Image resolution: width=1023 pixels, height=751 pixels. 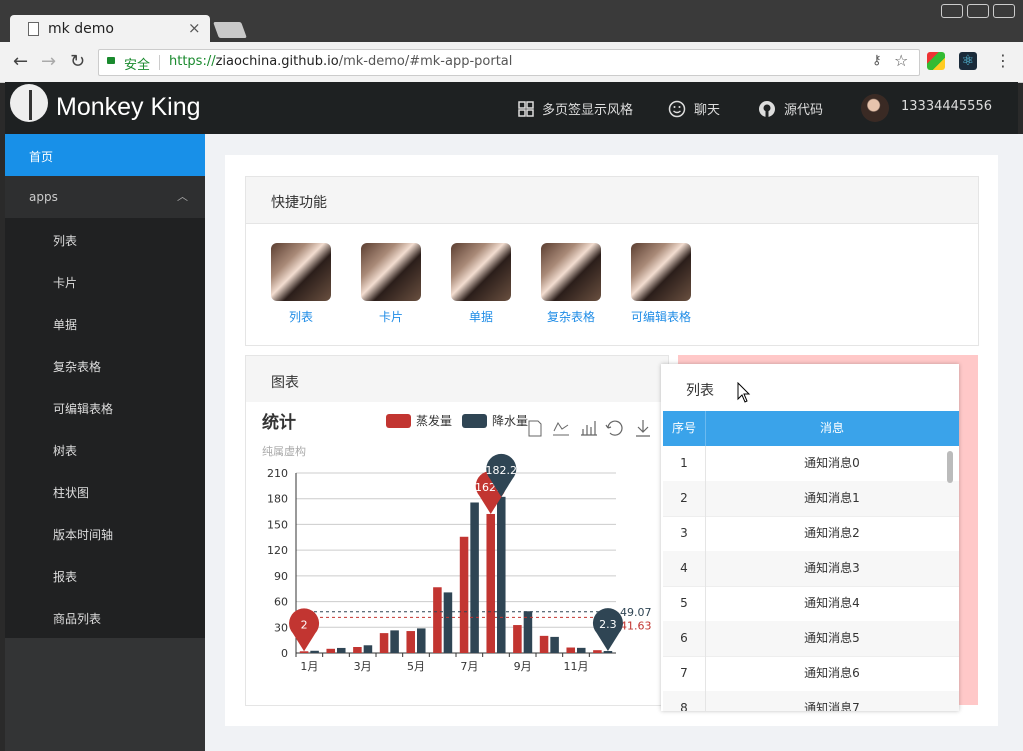 What do you see at coordinates (105, 449) in the screenshot?
I see `sidebar-item-tree-table: 树表` at bounding box center [105, 449].